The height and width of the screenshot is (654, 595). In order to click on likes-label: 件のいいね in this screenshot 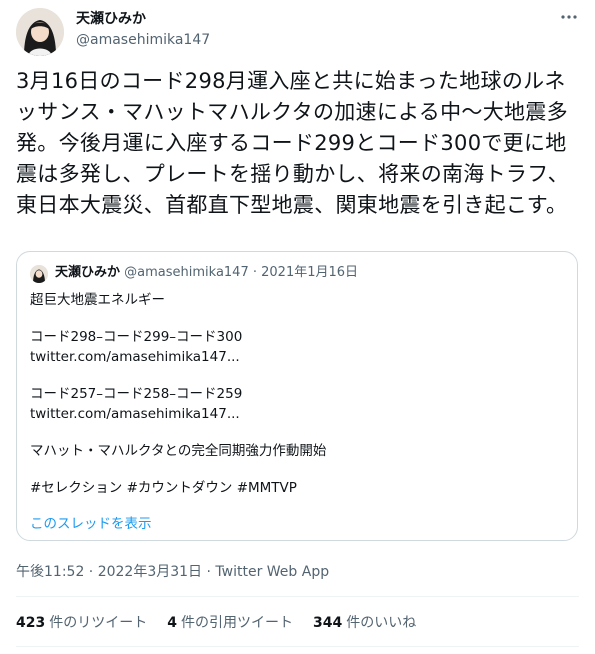, I will do `click(381, 623)`.